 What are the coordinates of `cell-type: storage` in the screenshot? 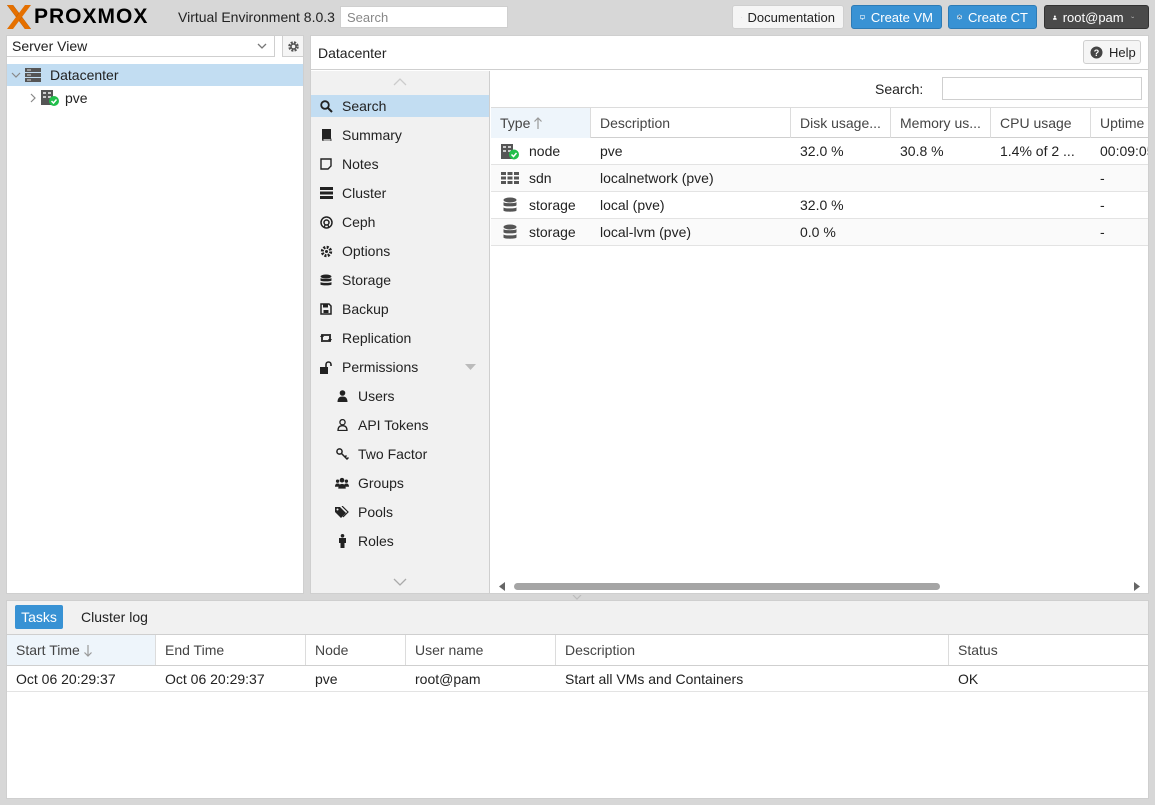 It's located at (541, 205).